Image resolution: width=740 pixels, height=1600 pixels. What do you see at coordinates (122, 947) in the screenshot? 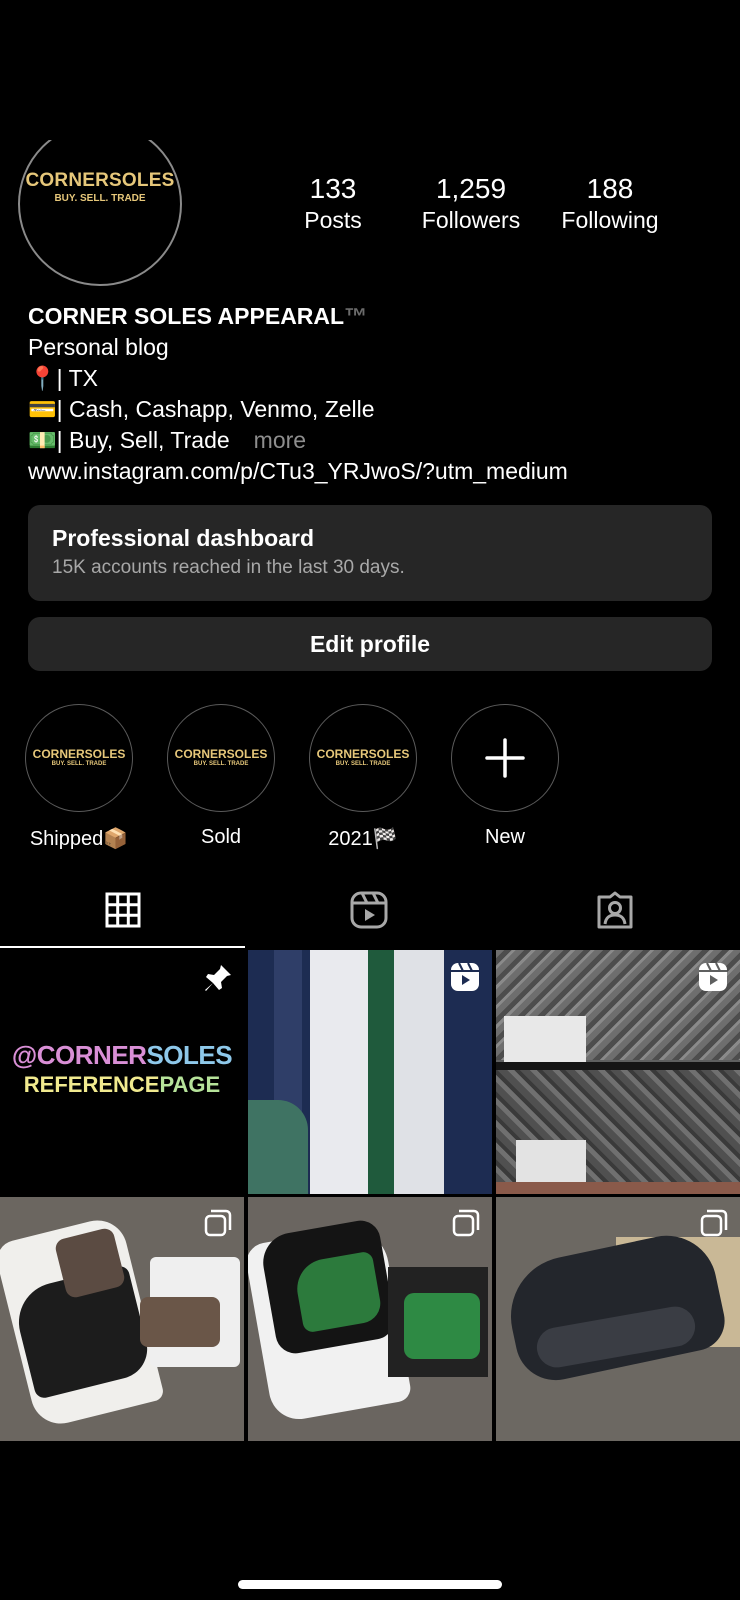
I see `active-tab-indicator` at bounding box center [122, 947].